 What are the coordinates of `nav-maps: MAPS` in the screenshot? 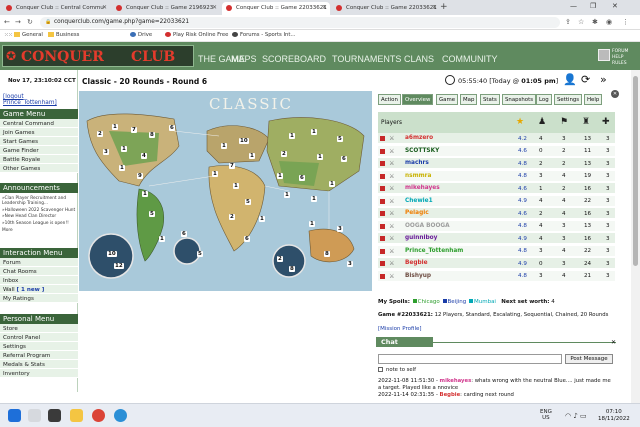 It's located at (244, 59).